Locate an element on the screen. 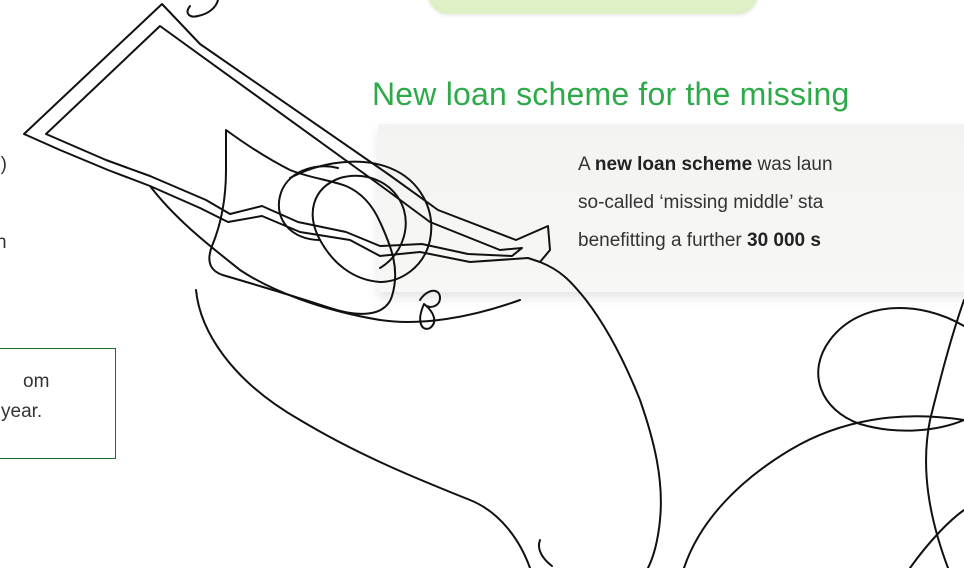  decorative-curl is located at coordinates (202, 9).